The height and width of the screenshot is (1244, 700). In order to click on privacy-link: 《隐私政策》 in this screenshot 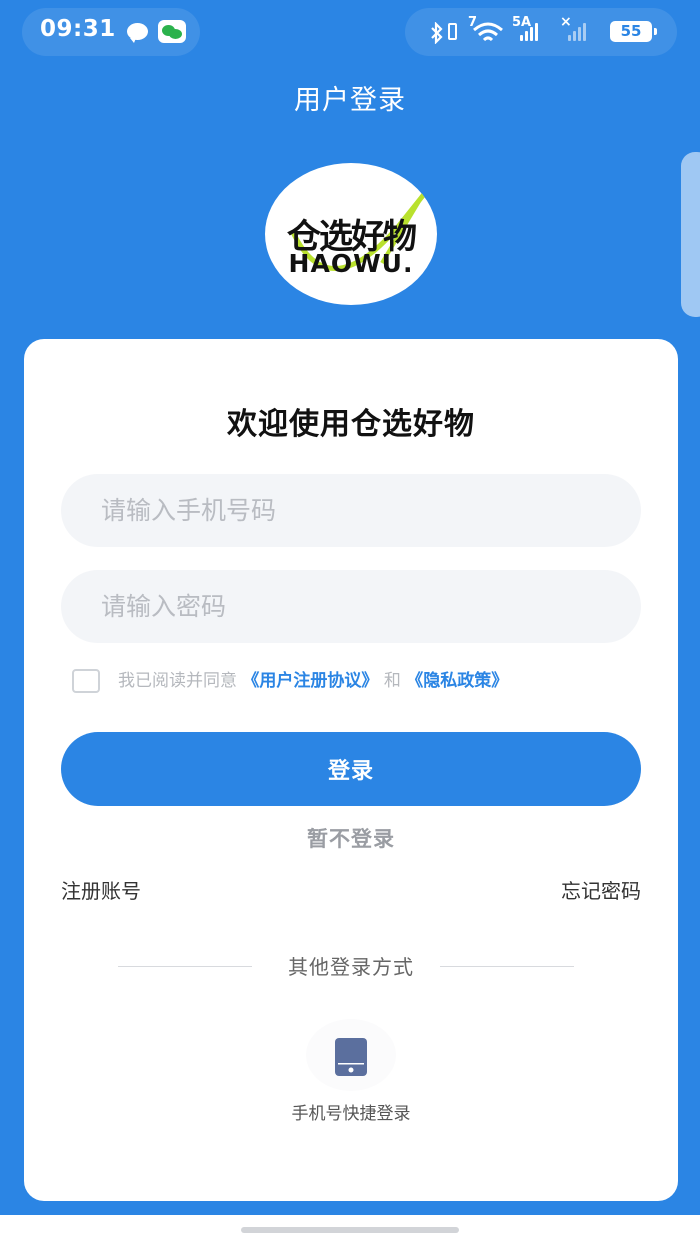, I will do `click(457, 681)`.